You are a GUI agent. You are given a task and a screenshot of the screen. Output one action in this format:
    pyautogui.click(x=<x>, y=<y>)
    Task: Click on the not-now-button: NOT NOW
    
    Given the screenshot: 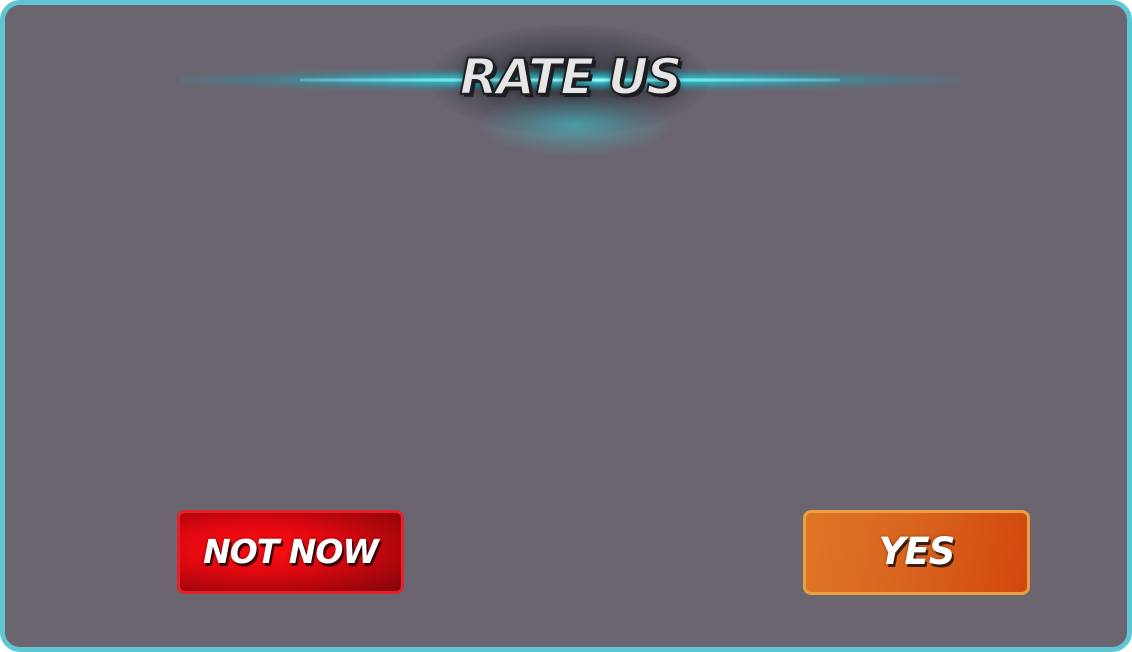 What is the action you would take?
    pyautogui.click(x=290, y=552)
    